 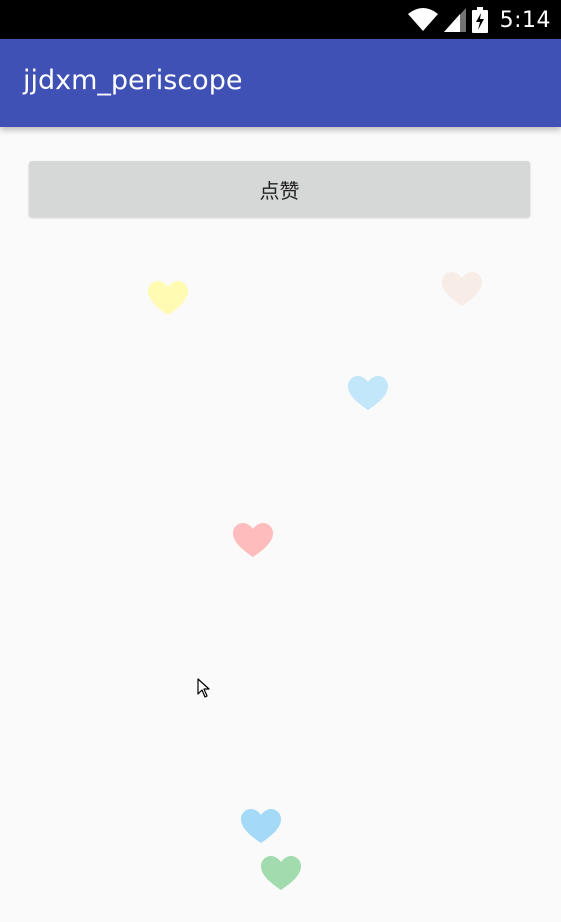 I want to click on wifi-icon, so click(x=422, y=20).